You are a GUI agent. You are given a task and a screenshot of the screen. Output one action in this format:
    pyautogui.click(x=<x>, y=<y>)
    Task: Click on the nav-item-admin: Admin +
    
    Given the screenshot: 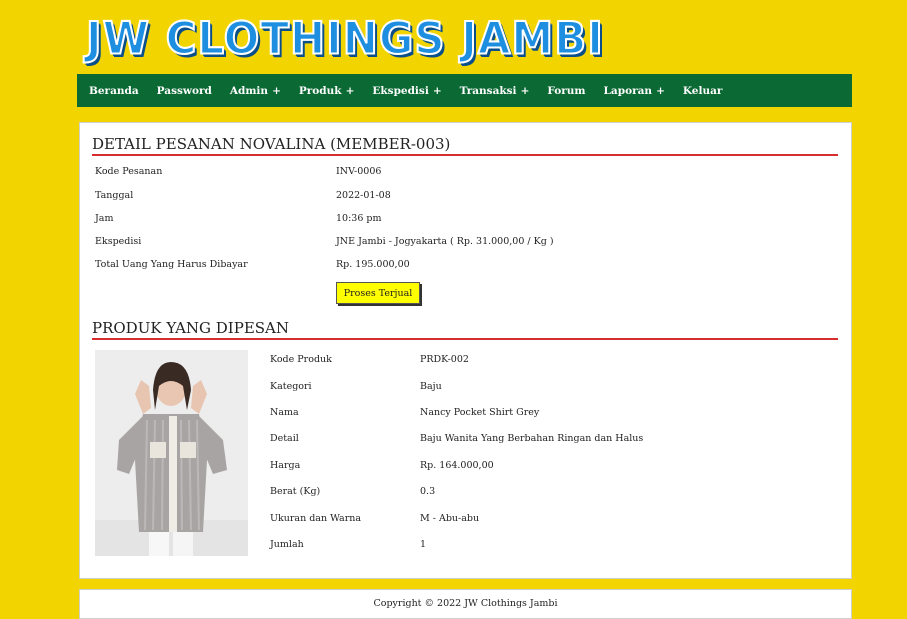 What is the action you would take?
    pyautogui.click(x=255, y=91)
    